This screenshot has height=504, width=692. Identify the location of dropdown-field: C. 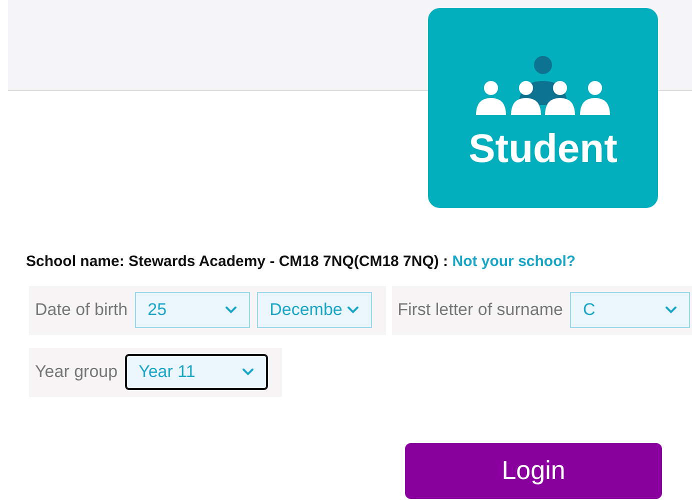
(630, 310).